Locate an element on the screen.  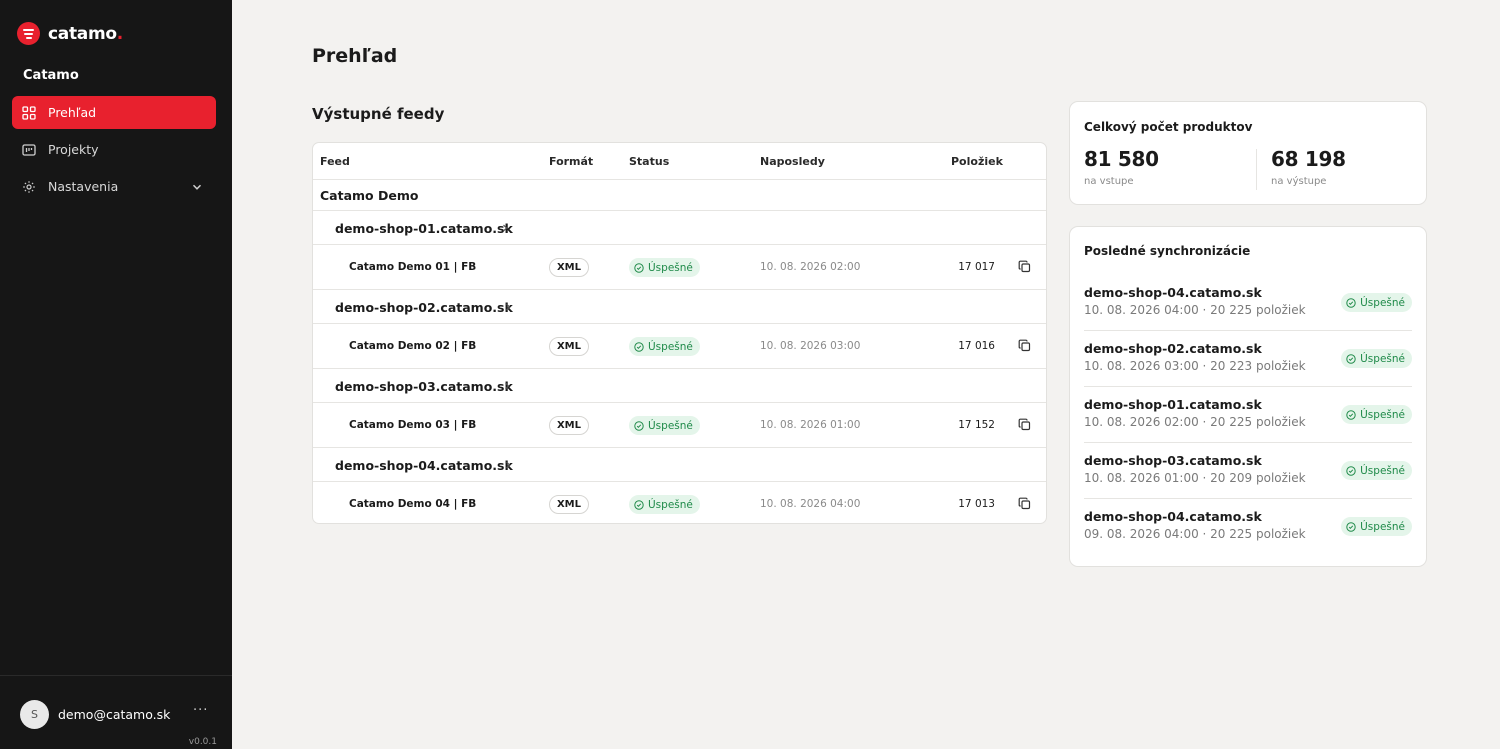
sidebar-item-projekty: Projekty is located at coordinates (114, 149).